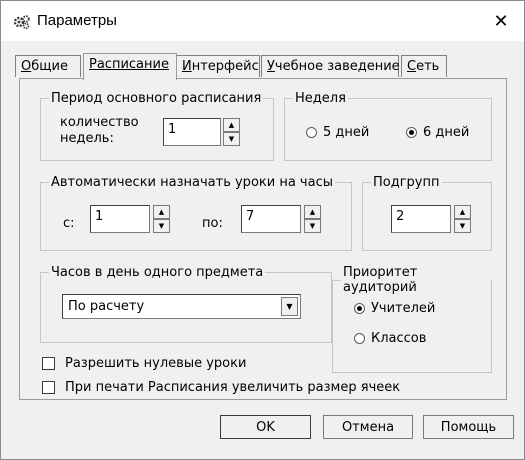 This screenshot has height=460, width=525. Describe the element at coordinates (48, 387) in the screenshot. I see `enlarge-cells-box` at that location.